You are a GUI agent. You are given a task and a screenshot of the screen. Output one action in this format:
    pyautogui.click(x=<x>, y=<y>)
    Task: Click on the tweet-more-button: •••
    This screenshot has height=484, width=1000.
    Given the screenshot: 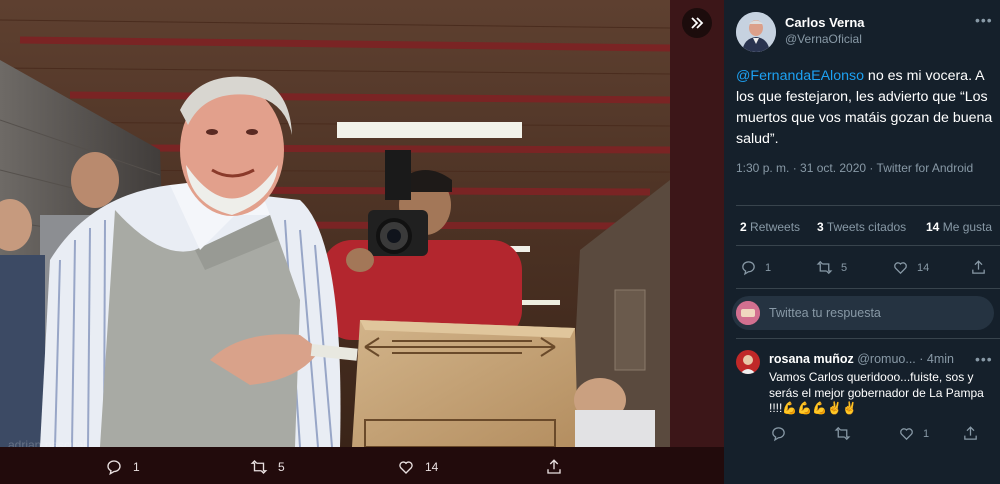 What is the action you would take?
    pyautogui.click(x=984, y=20)
    